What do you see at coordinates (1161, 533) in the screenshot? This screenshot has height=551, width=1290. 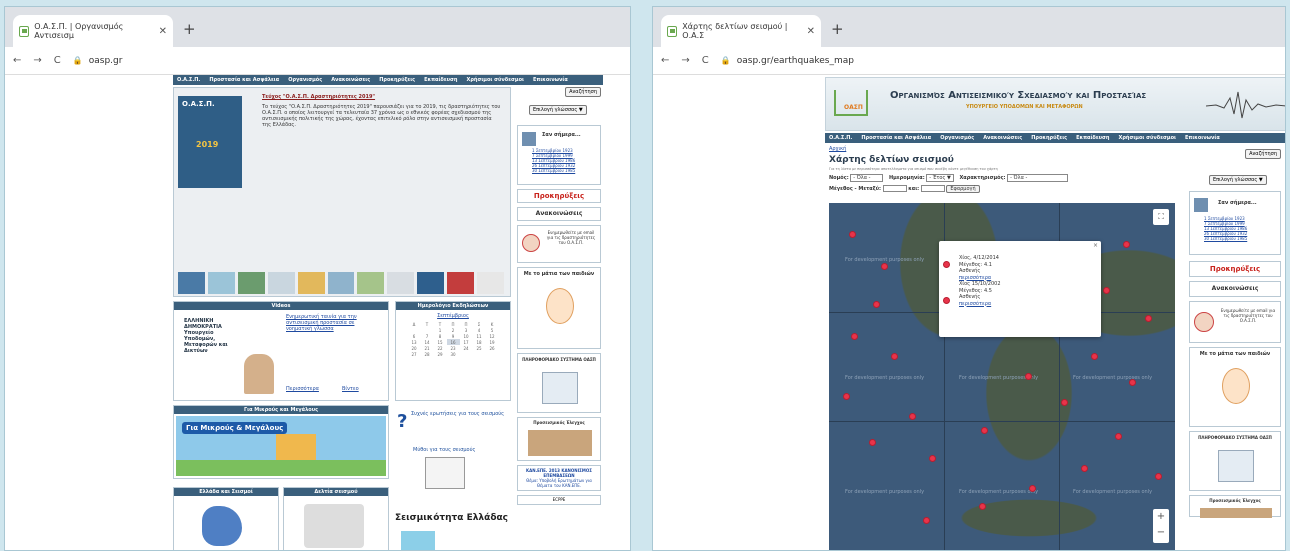 I see `zoom-out-button: −` at bounding box center [1161, 533].